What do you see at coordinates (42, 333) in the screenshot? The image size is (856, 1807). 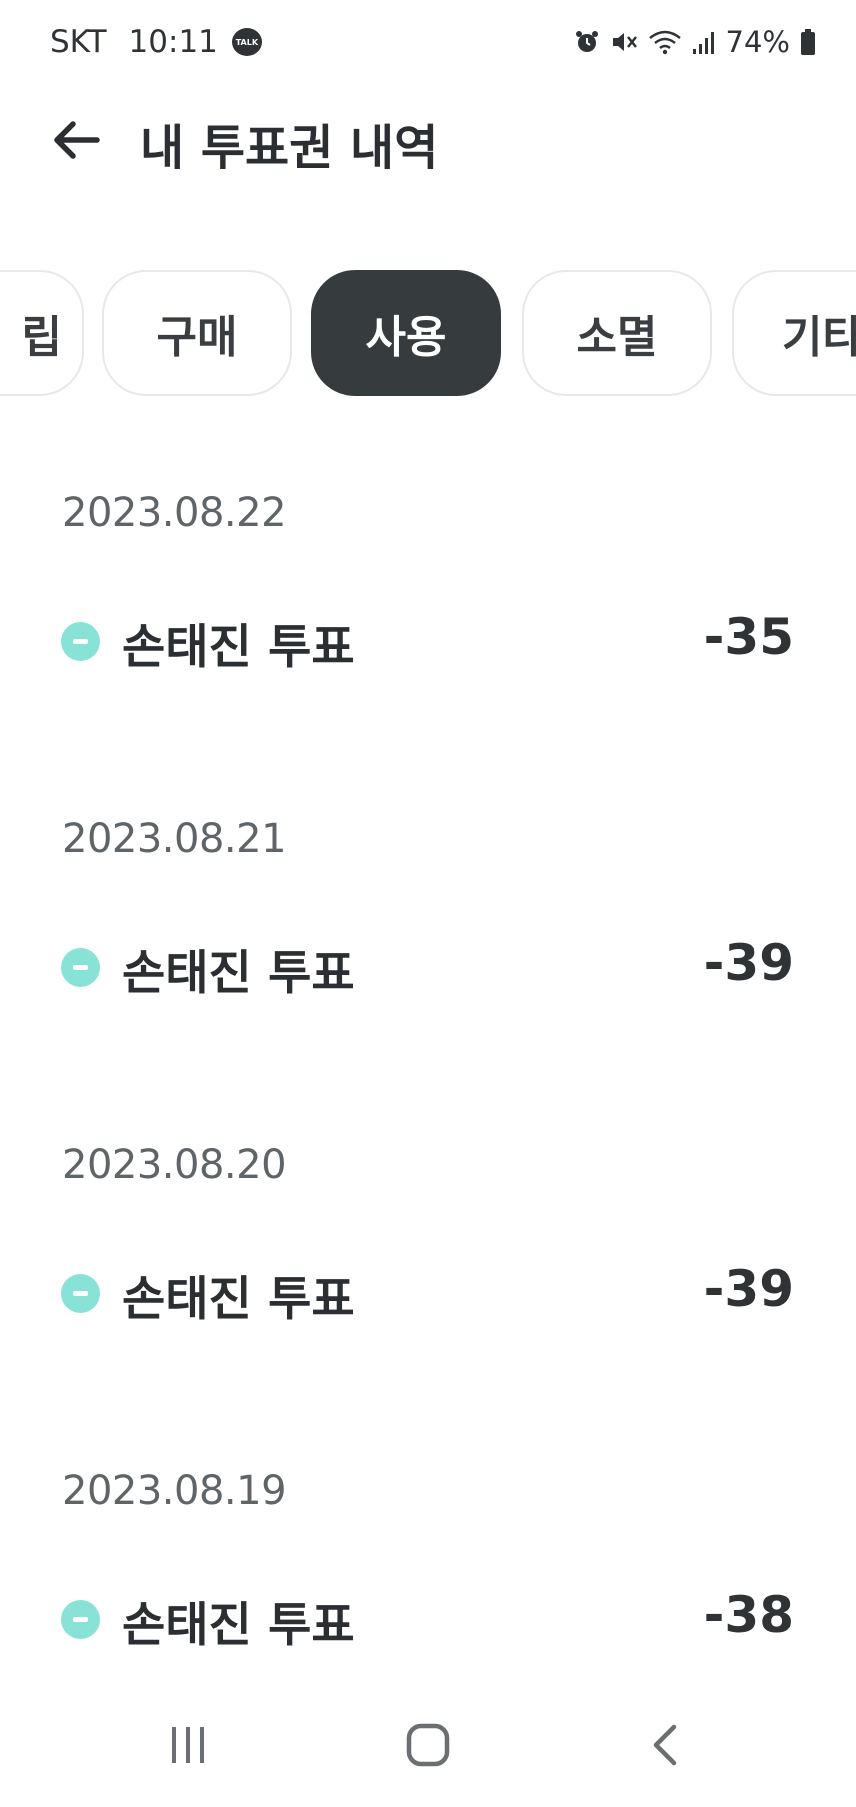 I see `tab-accumulate: 립` at bounding box center [42, 333].